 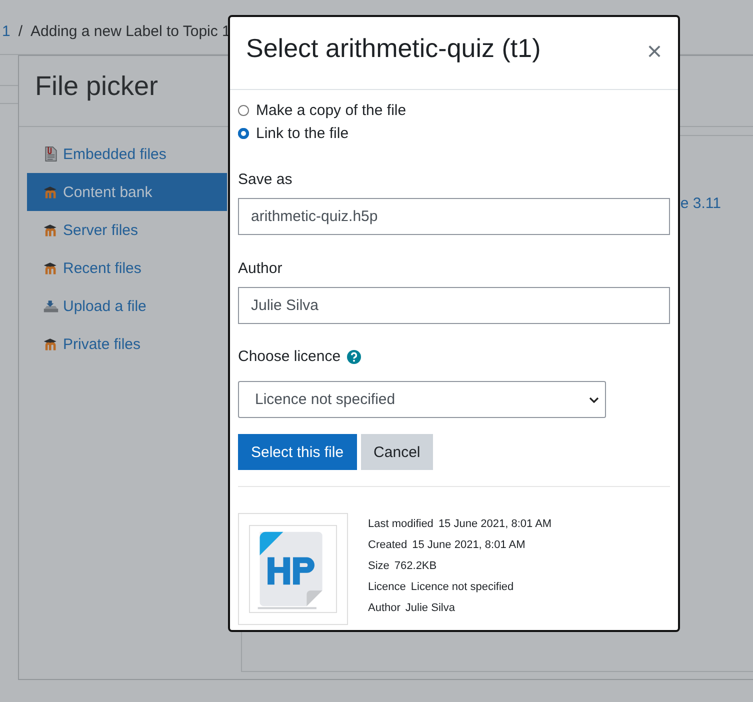 I want to click on help-icon, so click(x=353, y=357).